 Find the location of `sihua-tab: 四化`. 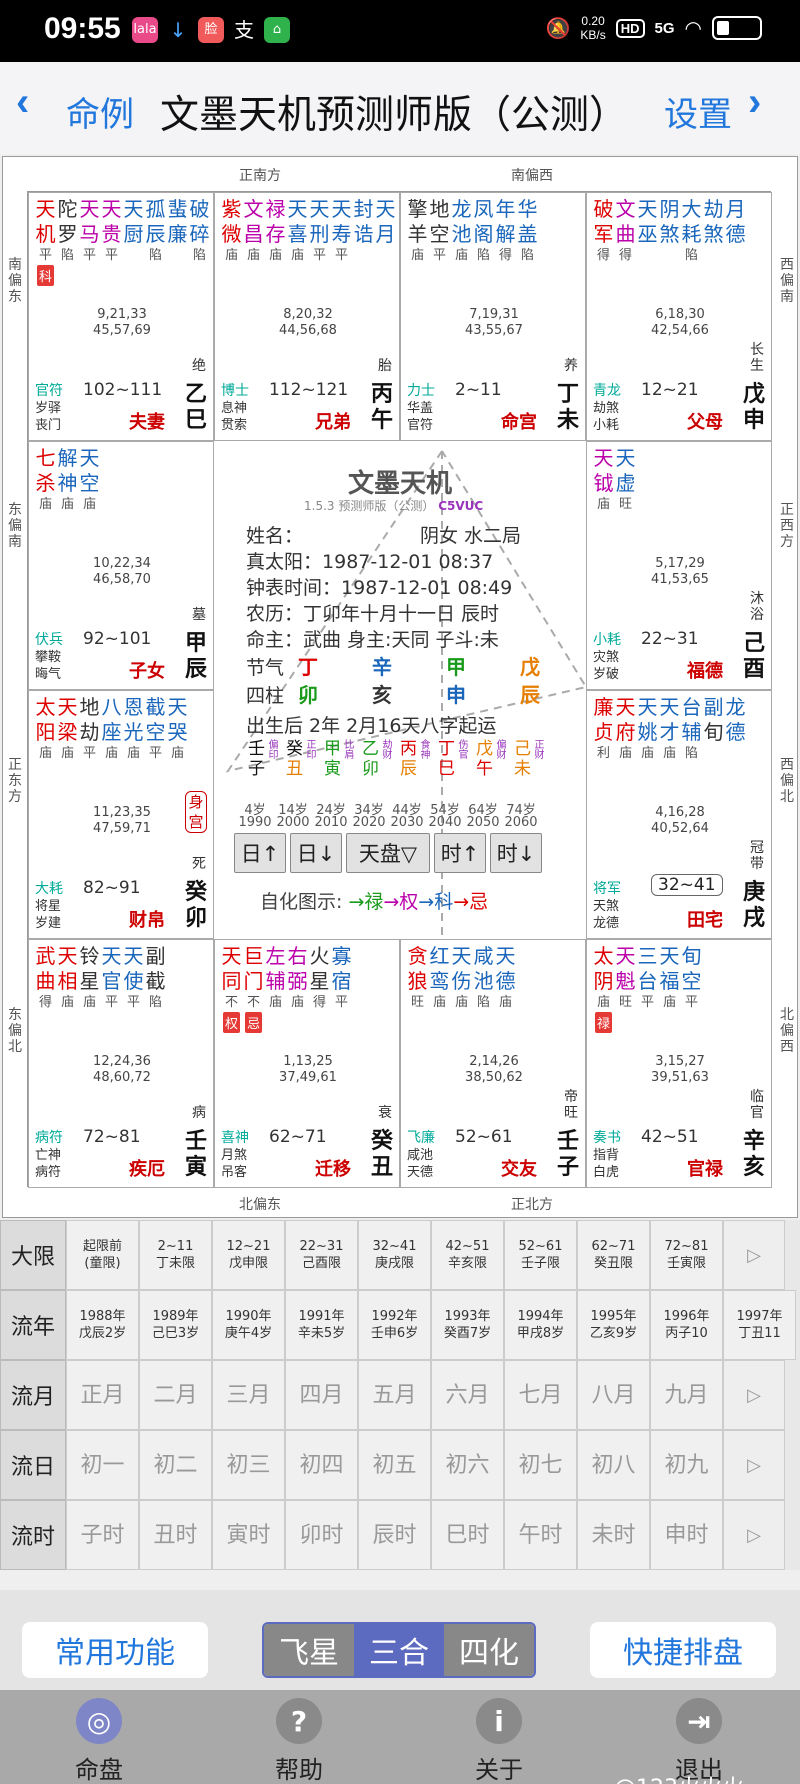

sihua-tab: 四化 is located at coordinates (489, 1650).